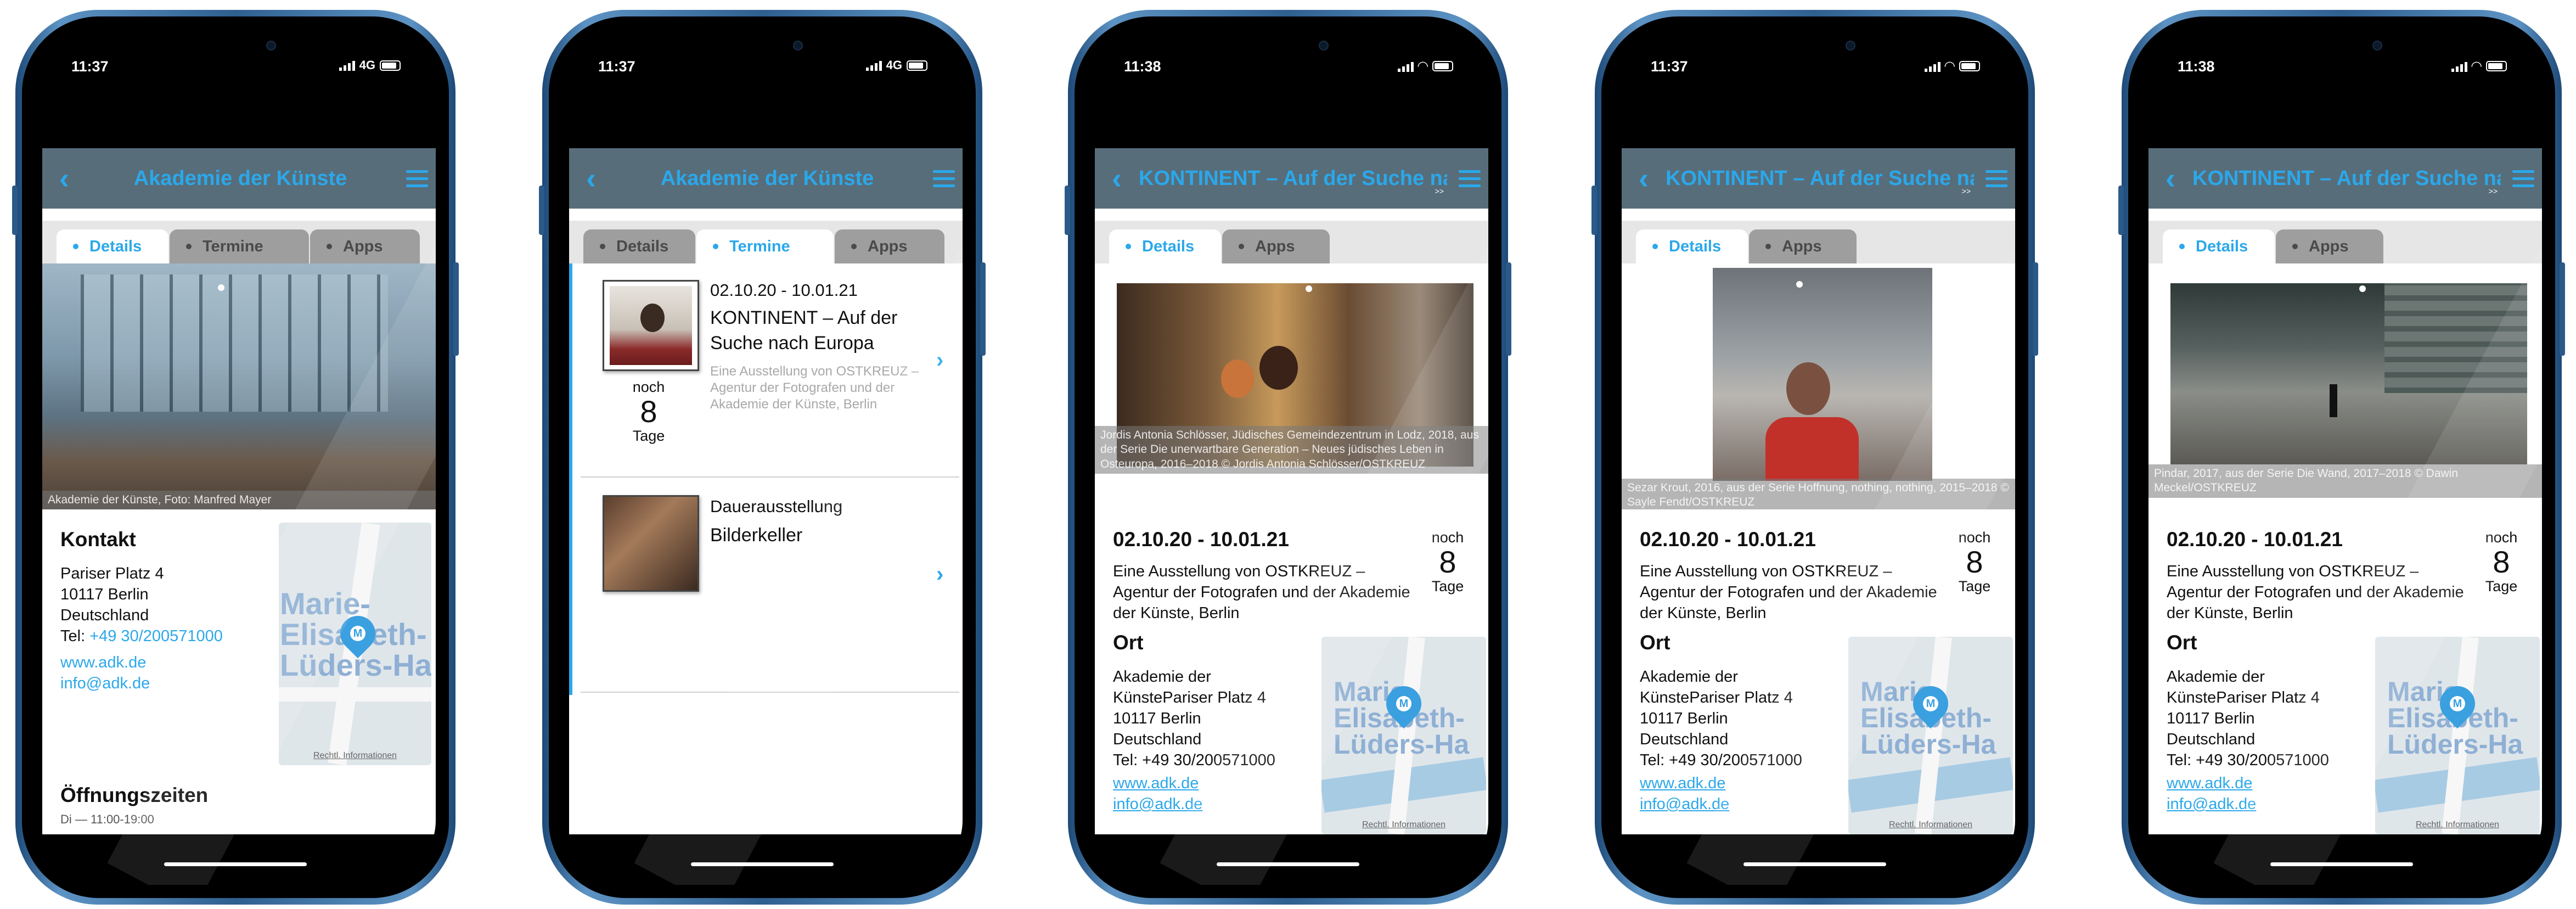  I want to click on section-heading-oeffnungszeiten: Öffnungszeiten, so click(134, 795).